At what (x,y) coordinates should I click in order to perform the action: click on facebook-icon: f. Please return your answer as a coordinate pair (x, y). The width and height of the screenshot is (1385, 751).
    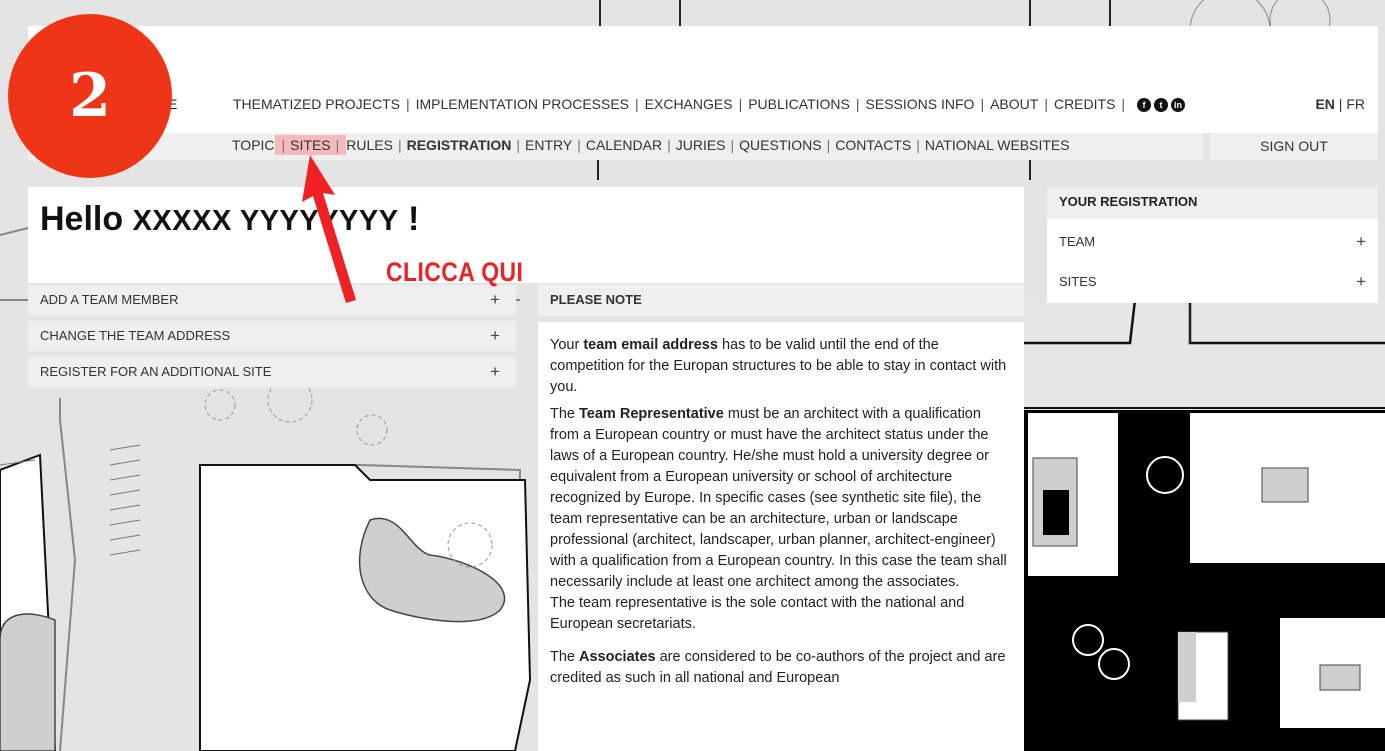
    Looking at the image, I should click on (1144, 105).